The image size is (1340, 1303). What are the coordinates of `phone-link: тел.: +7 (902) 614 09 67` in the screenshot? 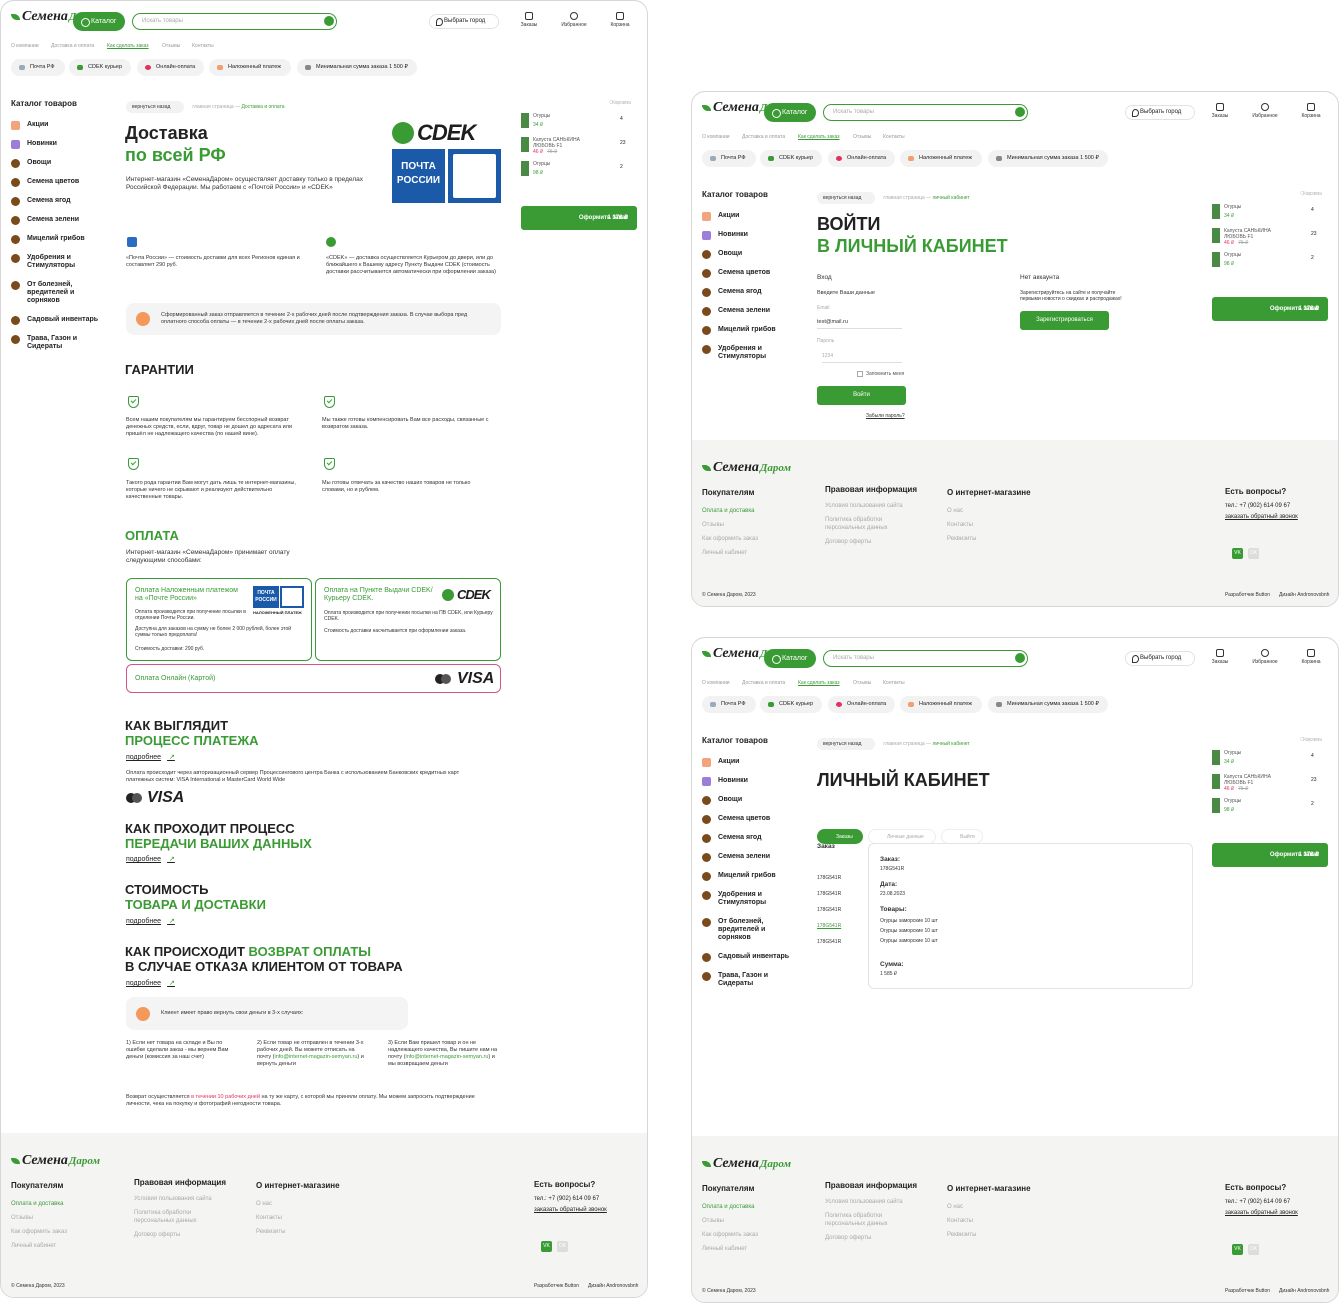 It's located at (1280, 506).